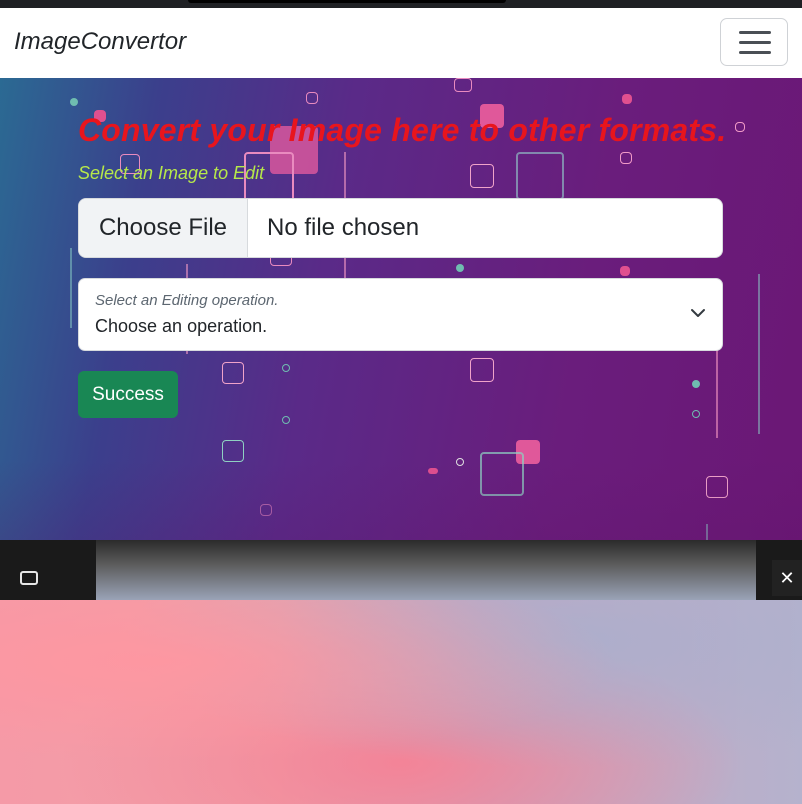 The height and width of the screenshot is (804, 802). I want to click on file-input: Choose File No file chosen, so click(400, 228).